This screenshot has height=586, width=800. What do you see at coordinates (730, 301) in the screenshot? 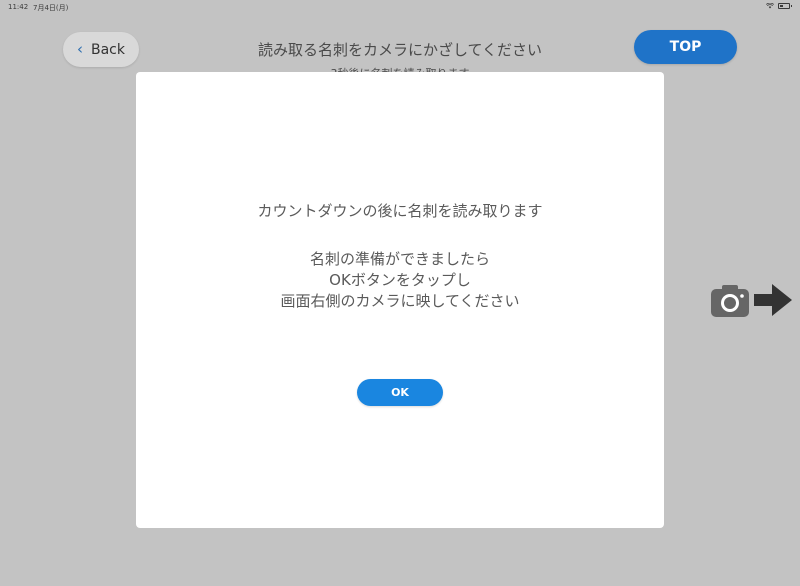
I see `camera-icon` at bounding box center [730, 301].